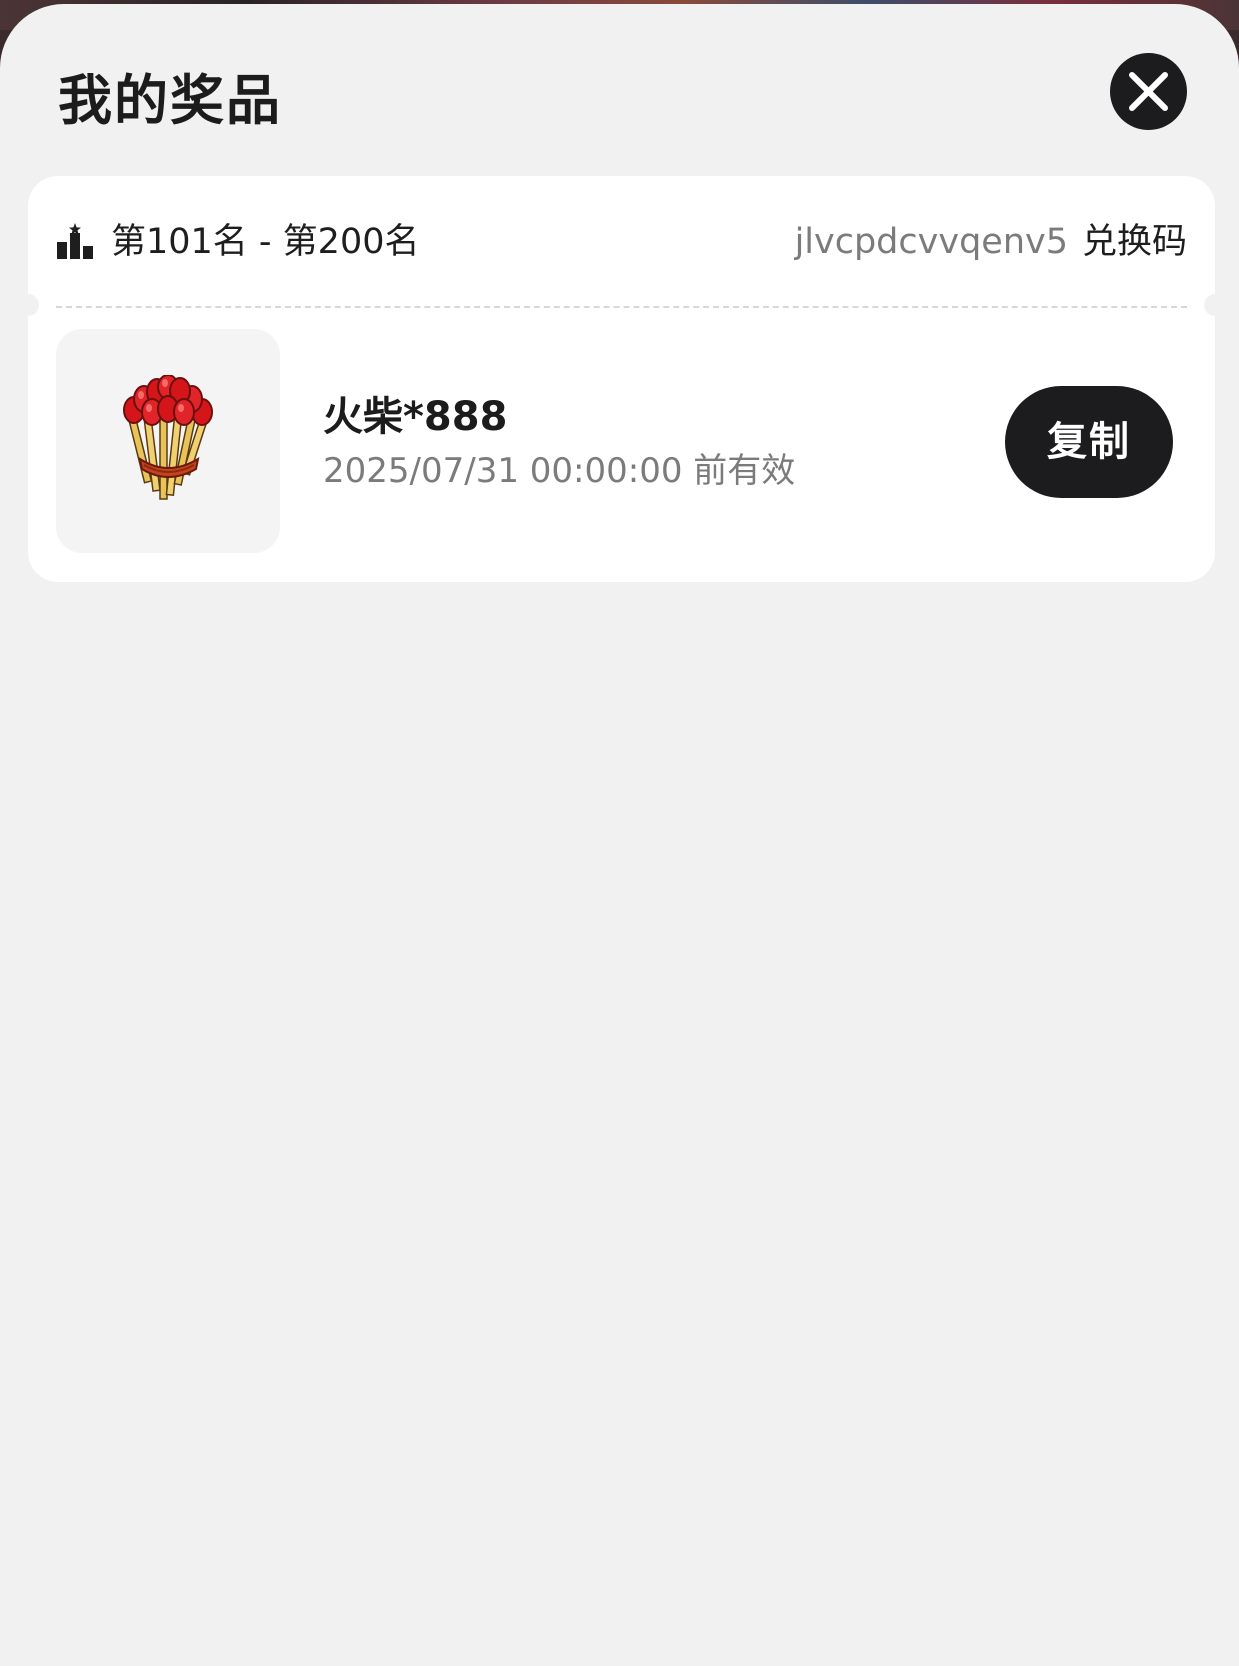 This screenshot has width=1239, height=1666. I want to click on prize-thumbnail, so click(168, 441).